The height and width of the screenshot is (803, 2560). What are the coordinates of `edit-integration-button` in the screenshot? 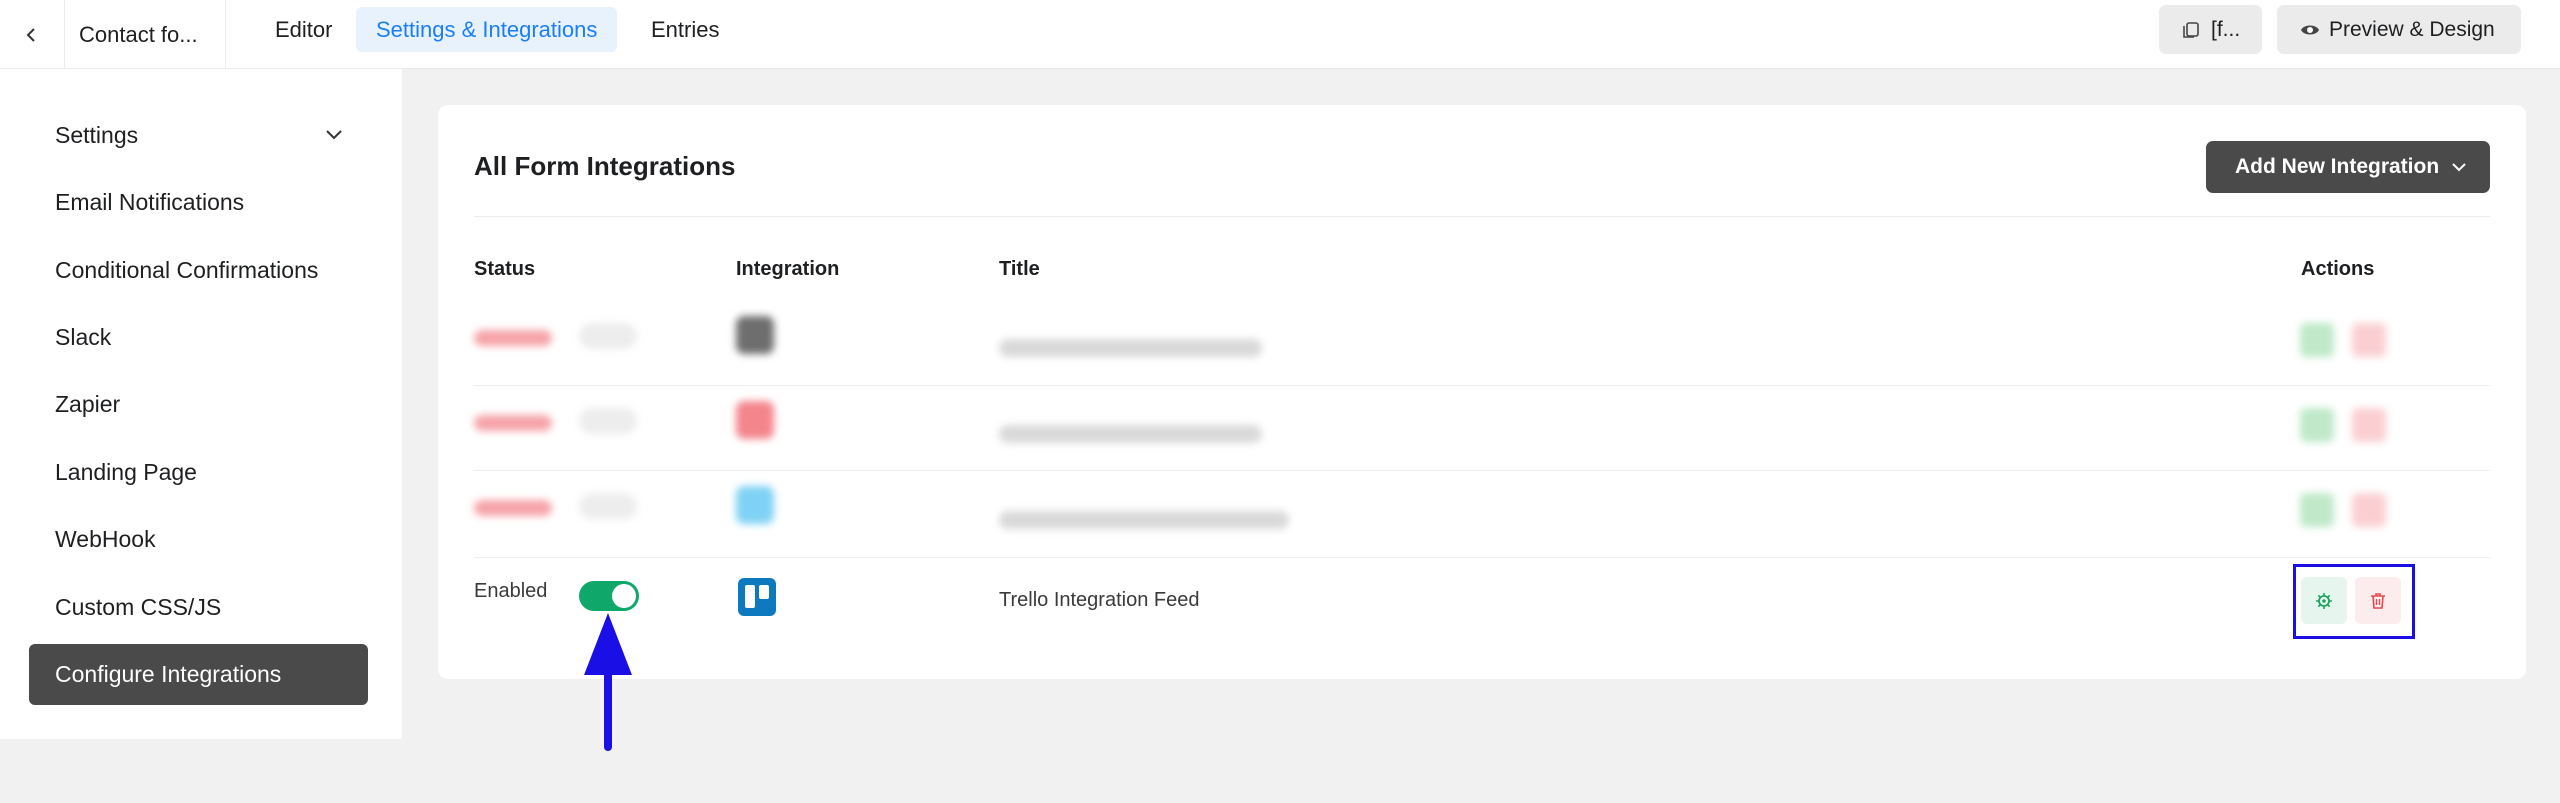 It's located at (2324, 600).